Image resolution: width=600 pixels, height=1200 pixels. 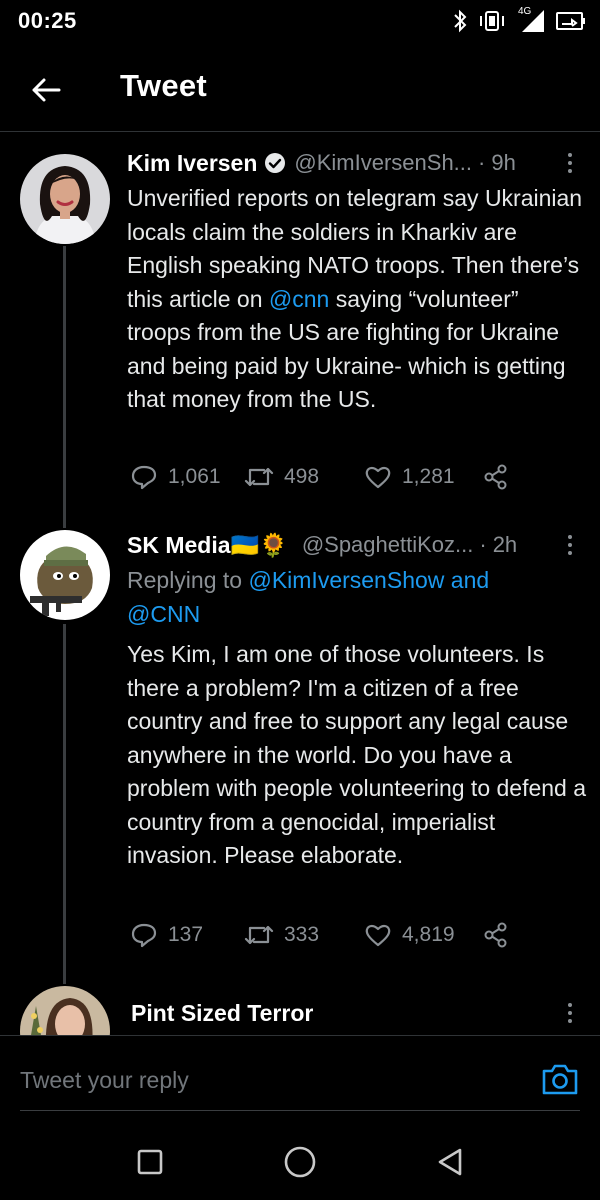 I want to click on like-count: 1,281, so click(x=428, y=476).